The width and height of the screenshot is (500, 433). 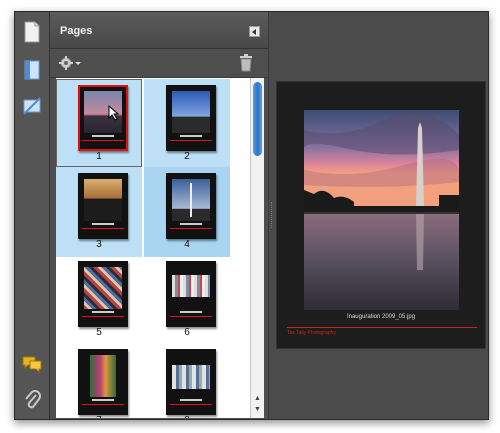 I want to click on splitter-grip, so click(x=273, y=215).